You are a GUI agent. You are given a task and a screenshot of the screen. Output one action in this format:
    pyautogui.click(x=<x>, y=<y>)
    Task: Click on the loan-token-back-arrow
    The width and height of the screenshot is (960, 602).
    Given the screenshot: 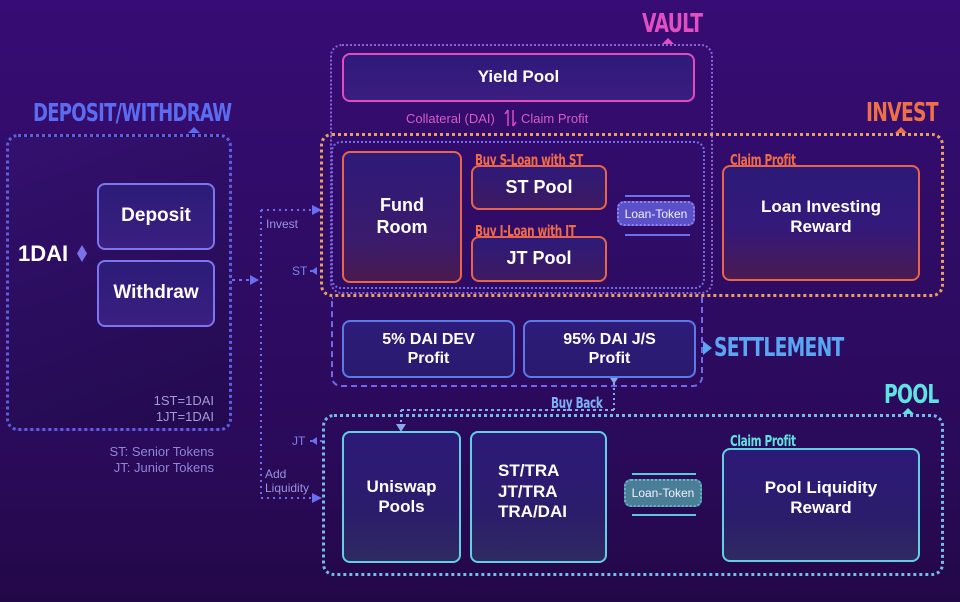 What is the action you would take?
    pyautogui.click(x=657, y=235)
    